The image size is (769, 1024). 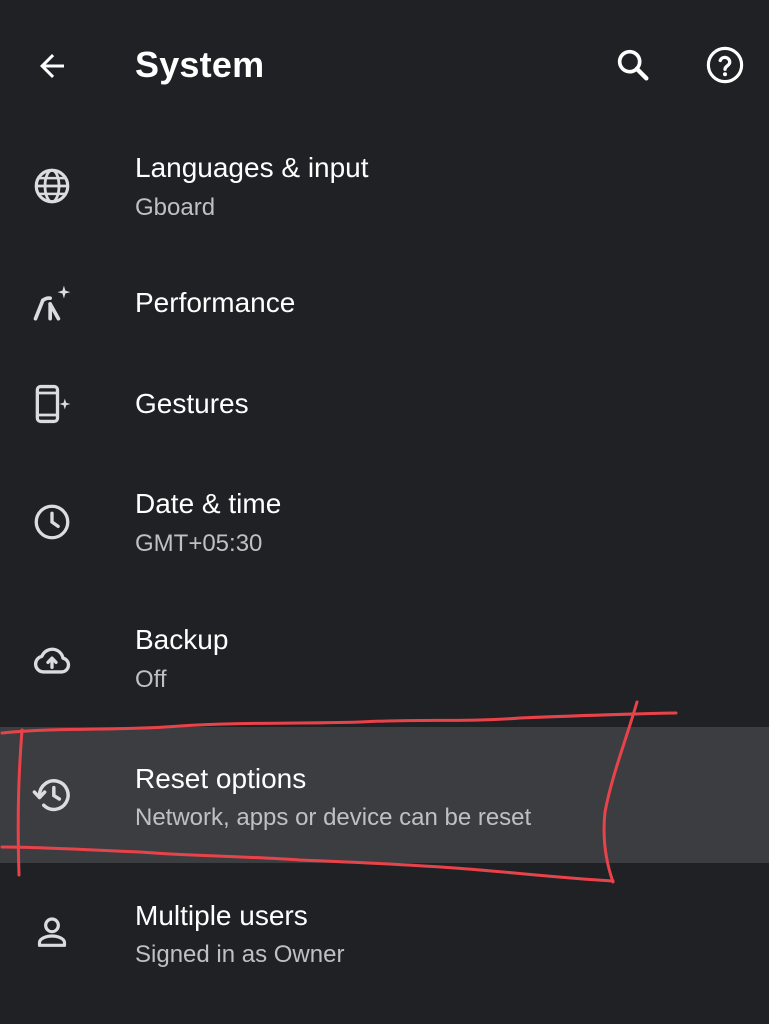 What do you see at coordinates (52, 932) in the screenshot?
I see `person-icon` at bounding box center [52, 932].